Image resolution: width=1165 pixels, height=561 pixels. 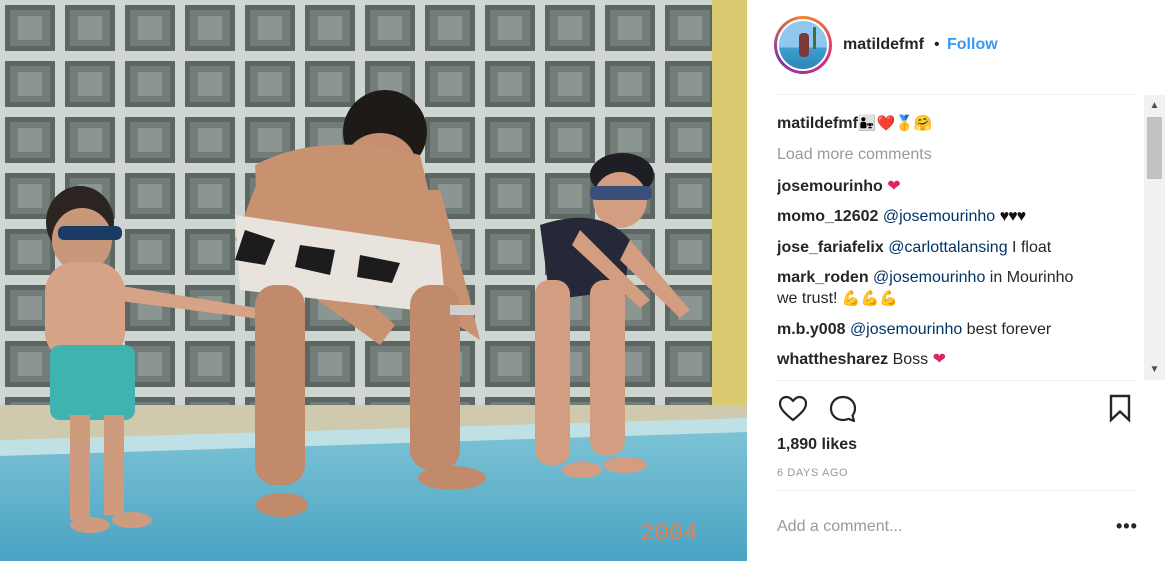 I want to click on post-header: matildefmf • Follow, so click(x=956, y=47).